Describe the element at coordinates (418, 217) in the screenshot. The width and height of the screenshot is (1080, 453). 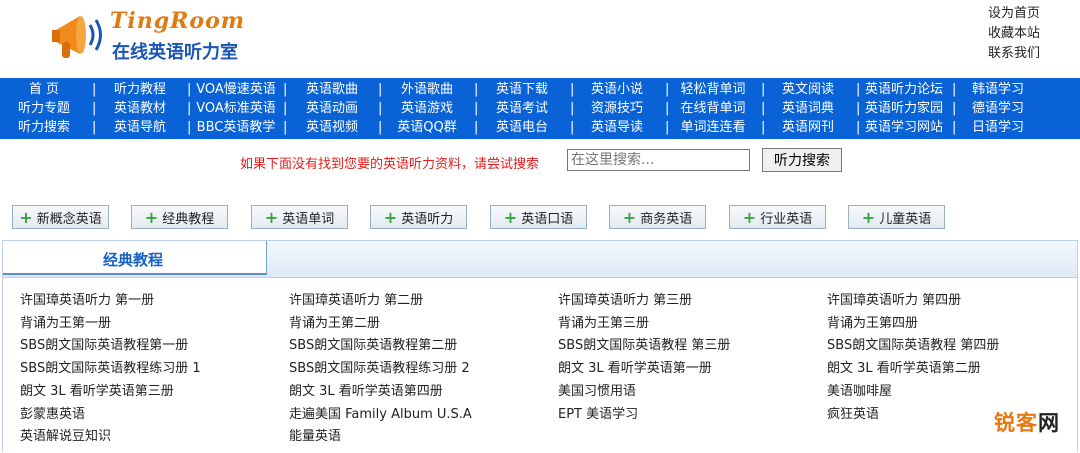
I see `category-button: + 英语听力` at that location.